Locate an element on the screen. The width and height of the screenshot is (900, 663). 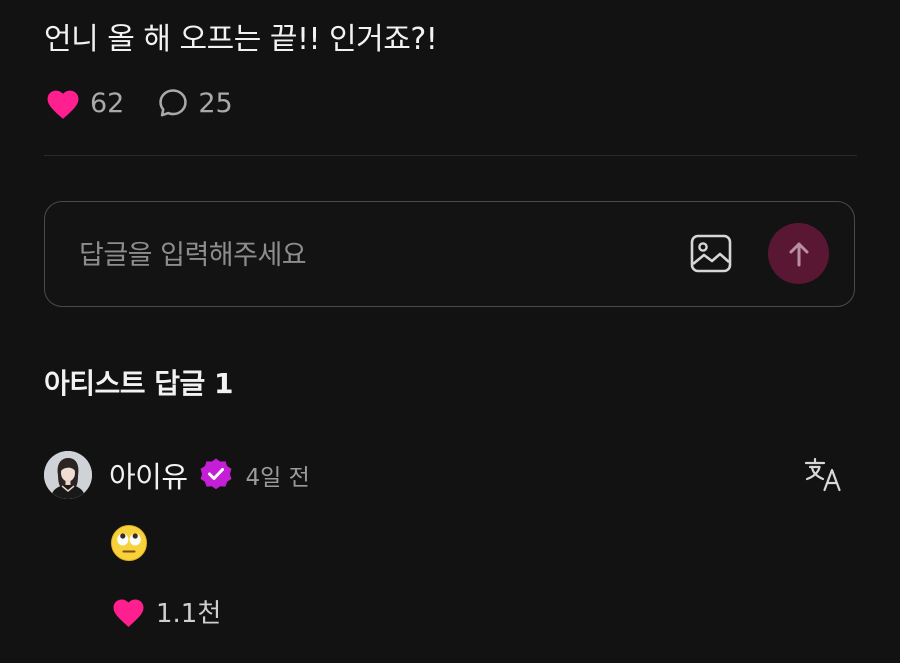
reply-like-count: 1.1천 is located at coordinates (189, 613).